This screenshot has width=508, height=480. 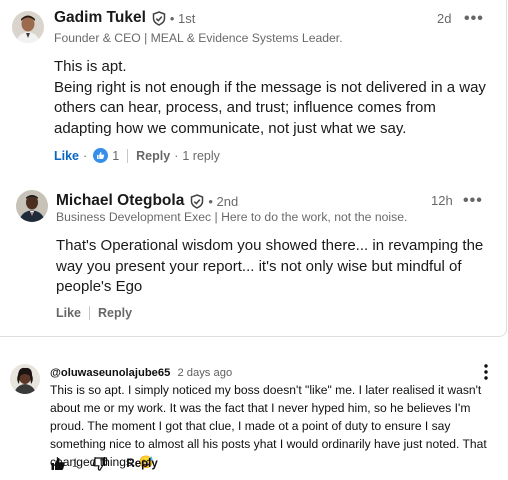 I want to click on comment1-body-line1: This is apt., so click(x=90, y=66).